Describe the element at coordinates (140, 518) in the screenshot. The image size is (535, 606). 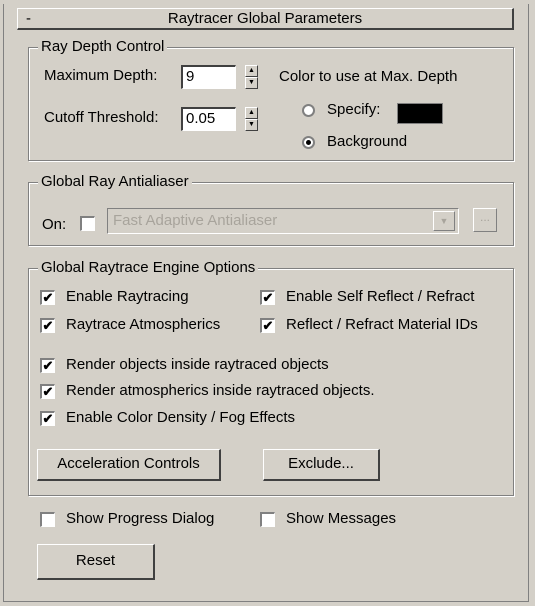
I see `show-progress-label: Show Progress Dialog` at that location.